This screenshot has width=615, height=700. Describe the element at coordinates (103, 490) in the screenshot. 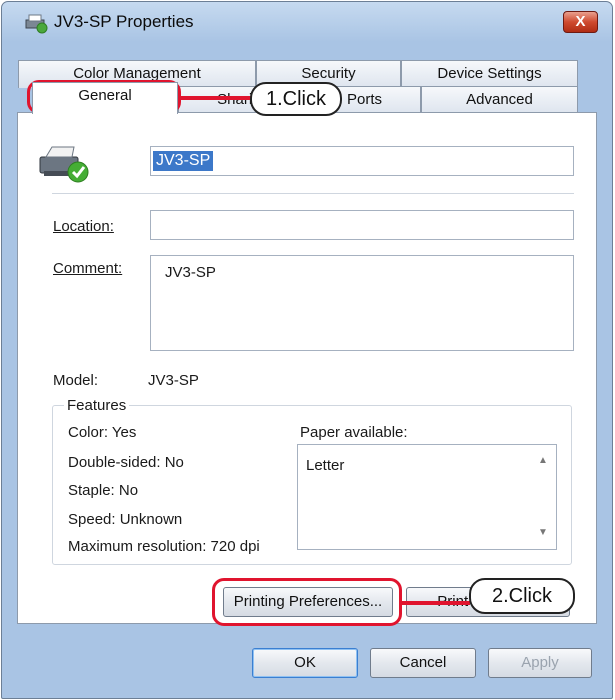

I see `feature-staple: Staple: No` at that location.